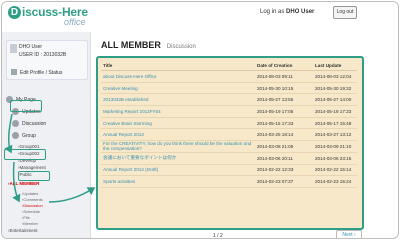  What do you see at coordinates (284, 100) in the screenshot?
I see `row-created: 2014-05-27 13:55` at bounding box center [284, 100].